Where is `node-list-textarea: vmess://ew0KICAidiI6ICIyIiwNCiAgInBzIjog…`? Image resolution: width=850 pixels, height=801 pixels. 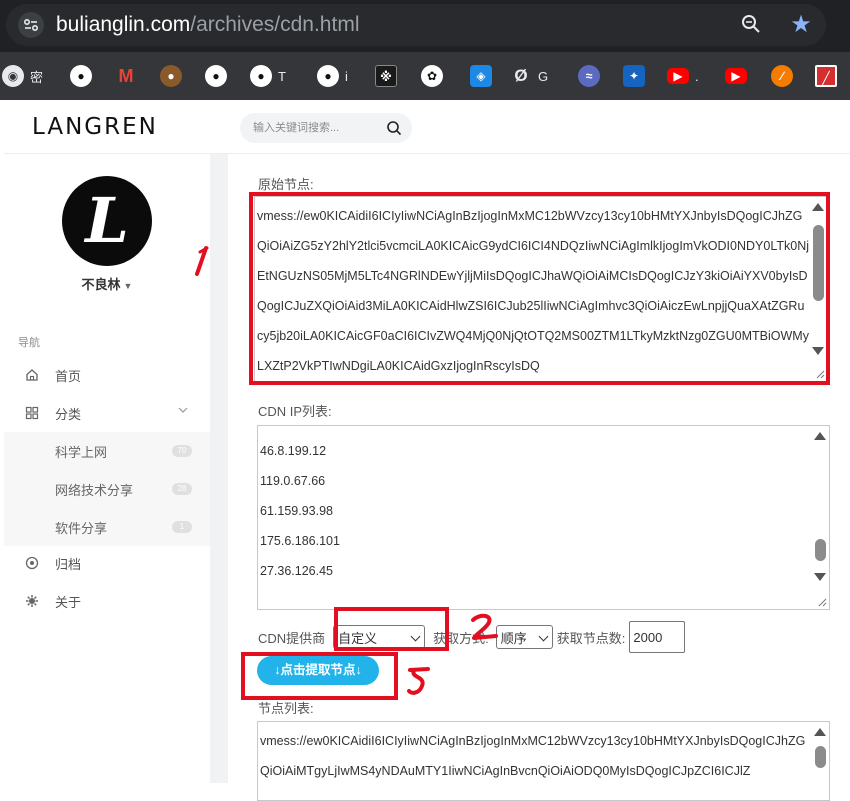
node-list-textarea: vmess://ew0KICAidiI6ICIyIiwNCiAgInBzIjog… is located at coordinates (543, 761).